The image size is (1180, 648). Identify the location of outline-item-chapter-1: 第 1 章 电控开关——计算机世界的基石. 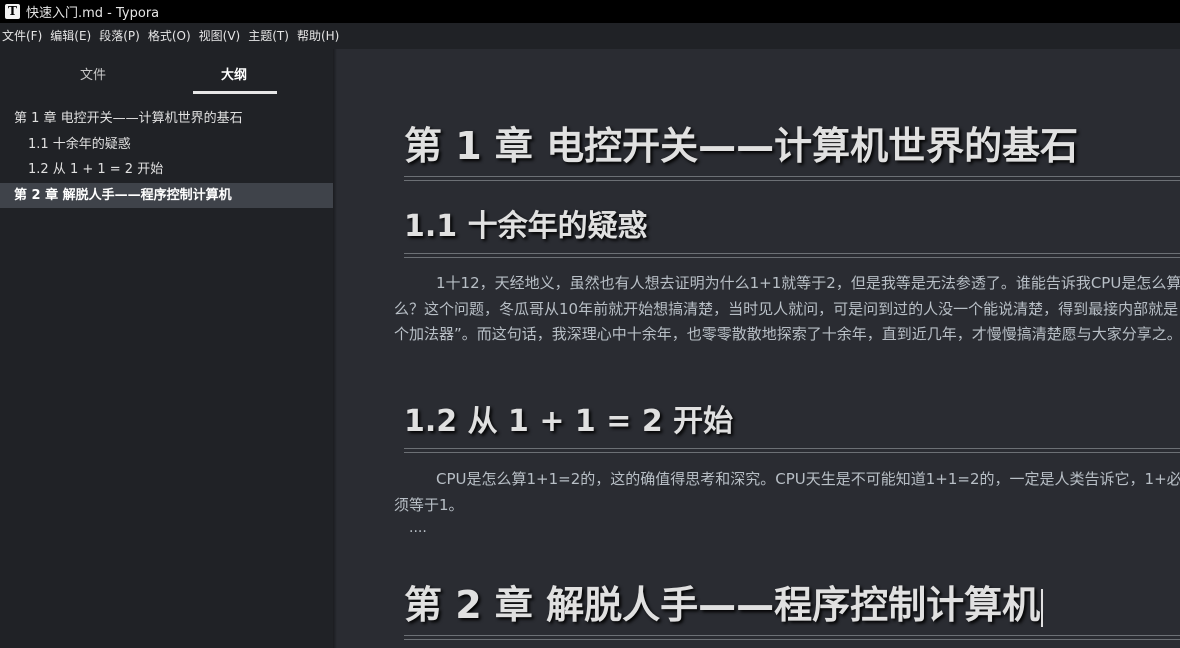
(166, 119).